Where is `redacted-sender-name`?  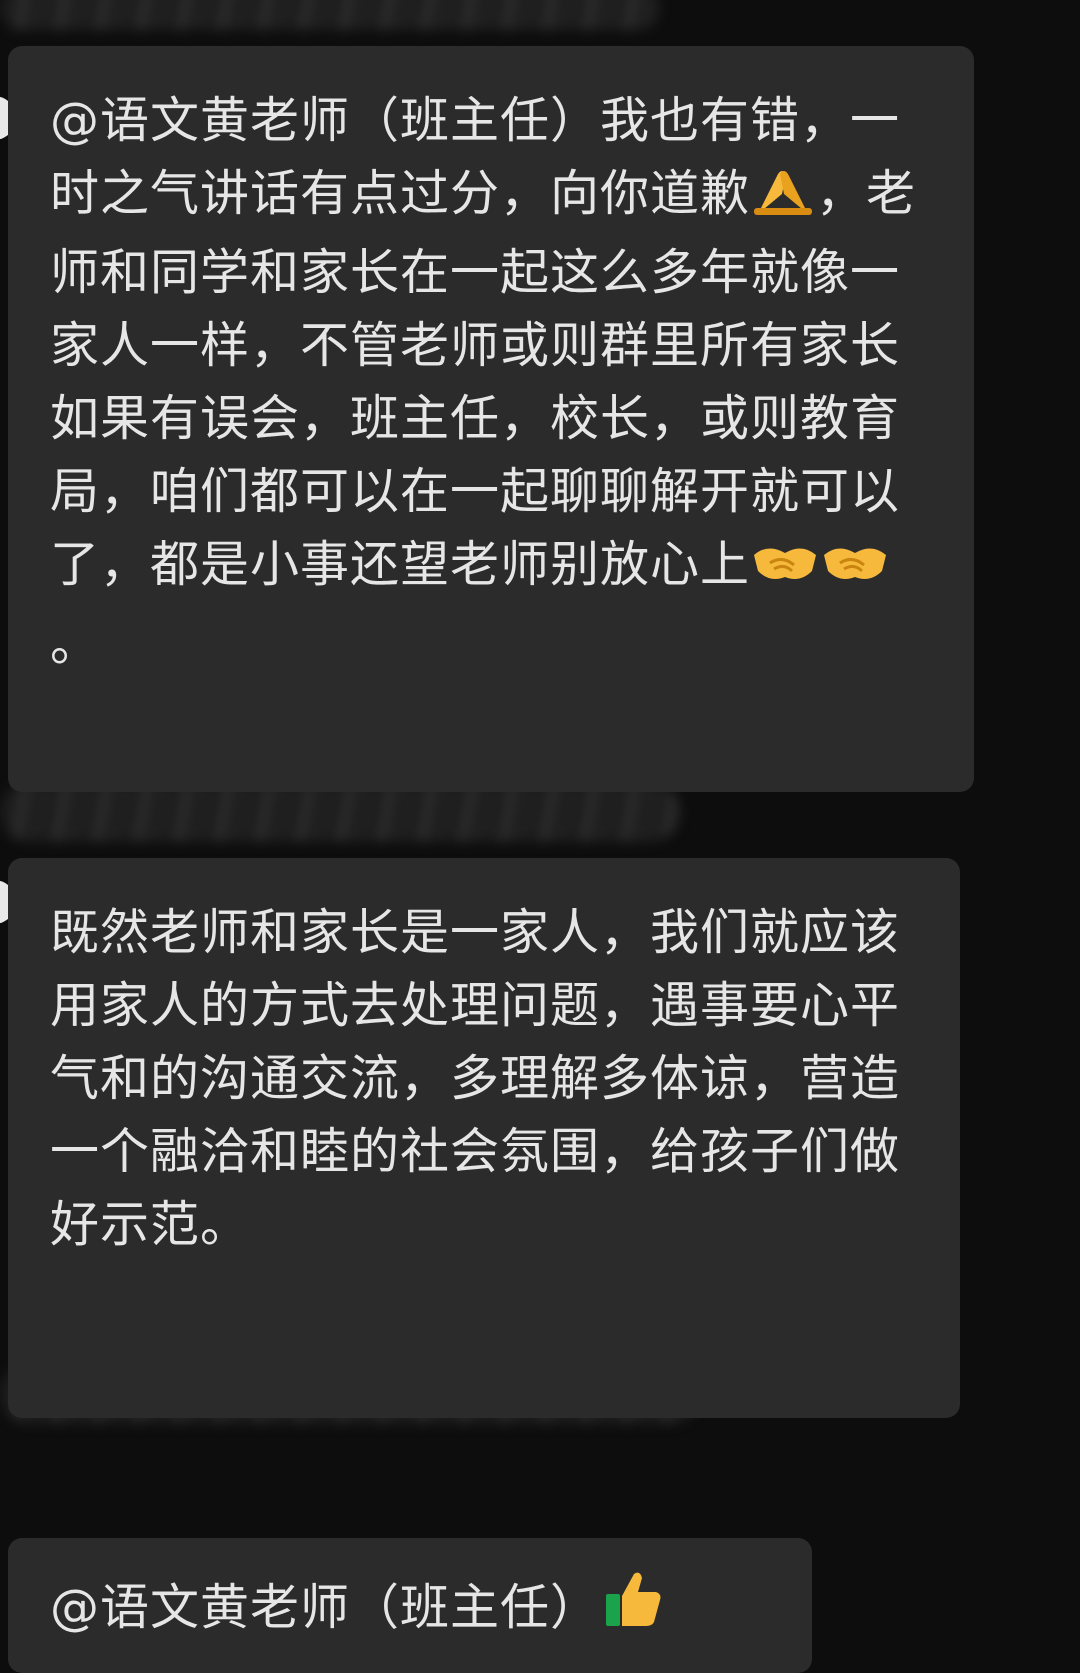 redacted-sender-name is located at coordinates (330, 15).